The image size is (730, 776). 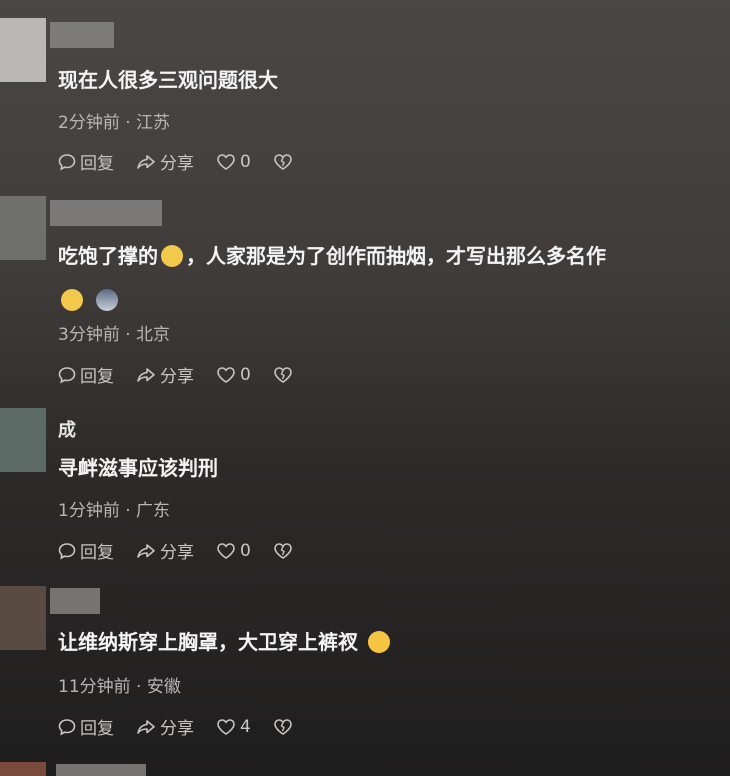 I want to click on comment-meta: 2分钟前 · 江苏, so click(x=114, y=120).